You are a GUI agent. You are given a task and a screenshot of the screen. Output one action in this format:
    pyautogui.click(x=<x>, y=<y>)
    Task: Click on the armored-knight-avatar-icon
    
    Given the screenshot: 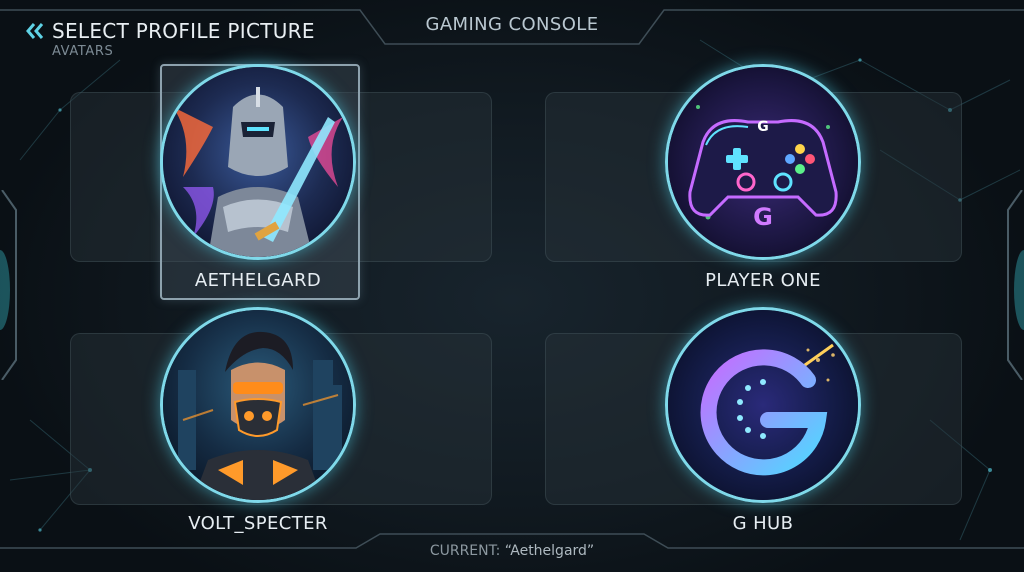 What is the action you would take?
    pyautogui.click(x=258, y=162)
    